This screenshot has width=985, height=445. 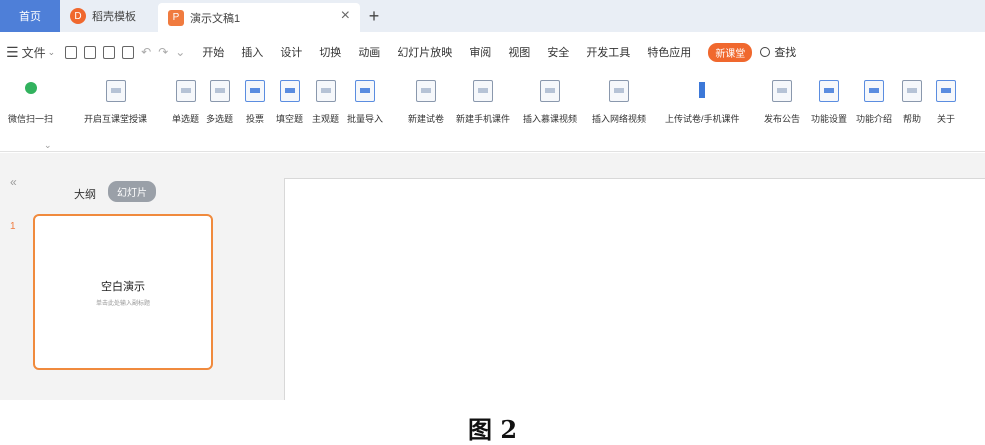 What do you see at coordinates (71, 52) in the screenshot?
I see `save-icon` at bounding box center [71, 52].